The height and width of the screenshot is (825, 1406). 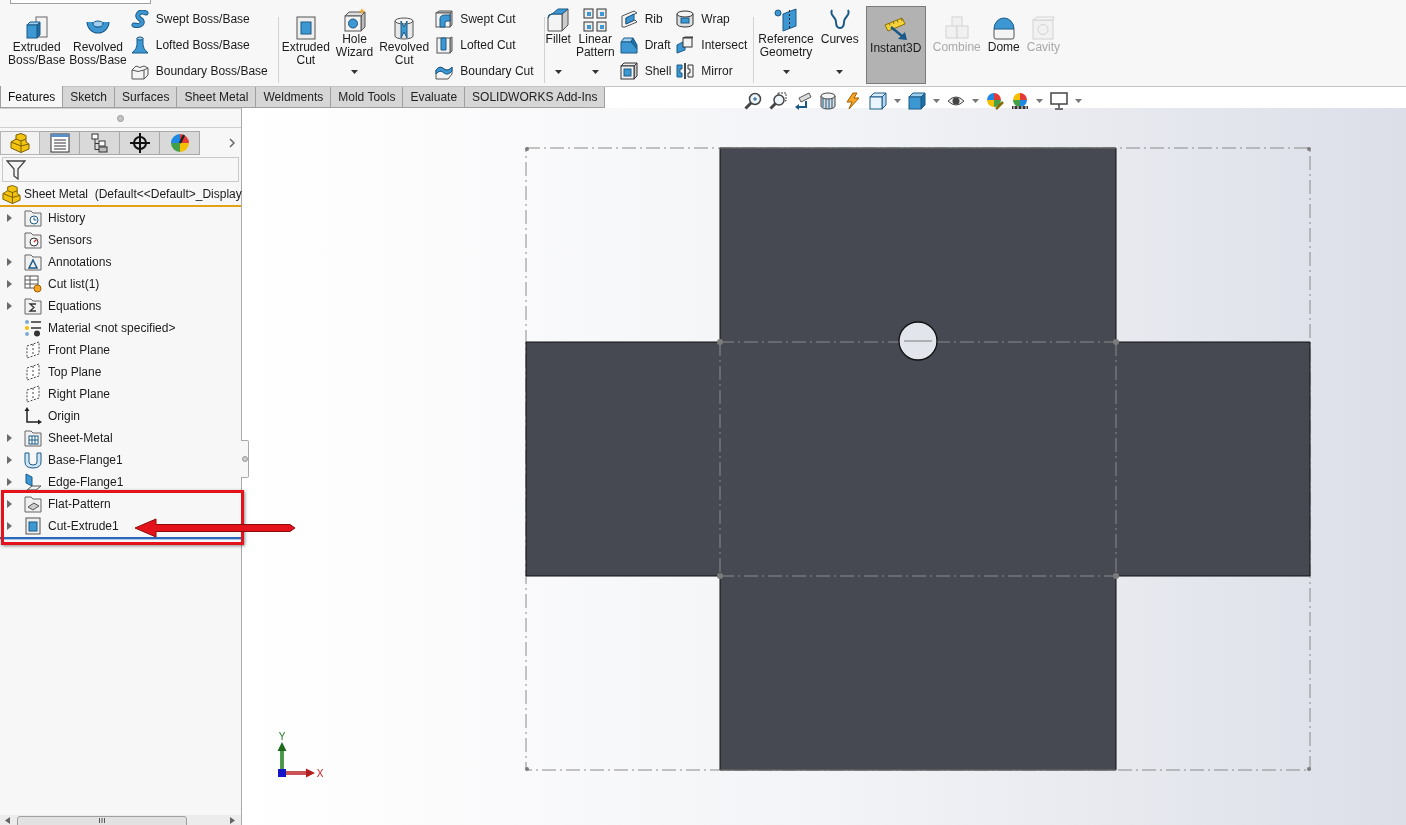 What do you see at coordinates (645, 45) in the screenshot?
I see `ribbon-button: Draft` at bounding box center [645, 45].